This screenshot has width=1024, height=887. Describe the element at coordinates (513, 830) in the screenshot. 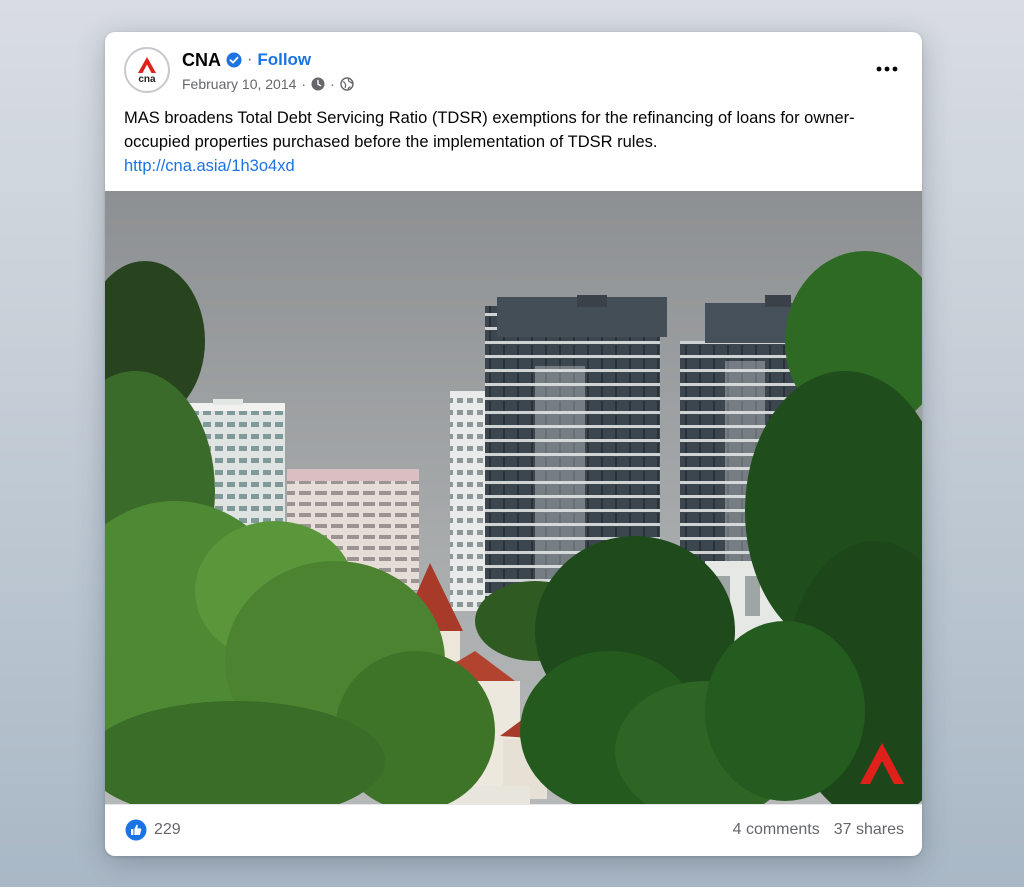

I see `post-footer: 229 4 comments 37 shares` at that location.